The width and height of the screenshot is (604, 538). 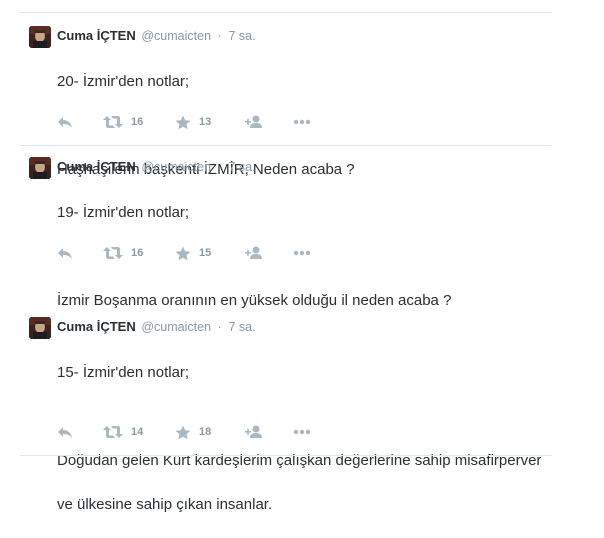 What do you see at coordinates (286, 12) in the screenshot?
I see `top-divider` at bounding box center [286, 12].